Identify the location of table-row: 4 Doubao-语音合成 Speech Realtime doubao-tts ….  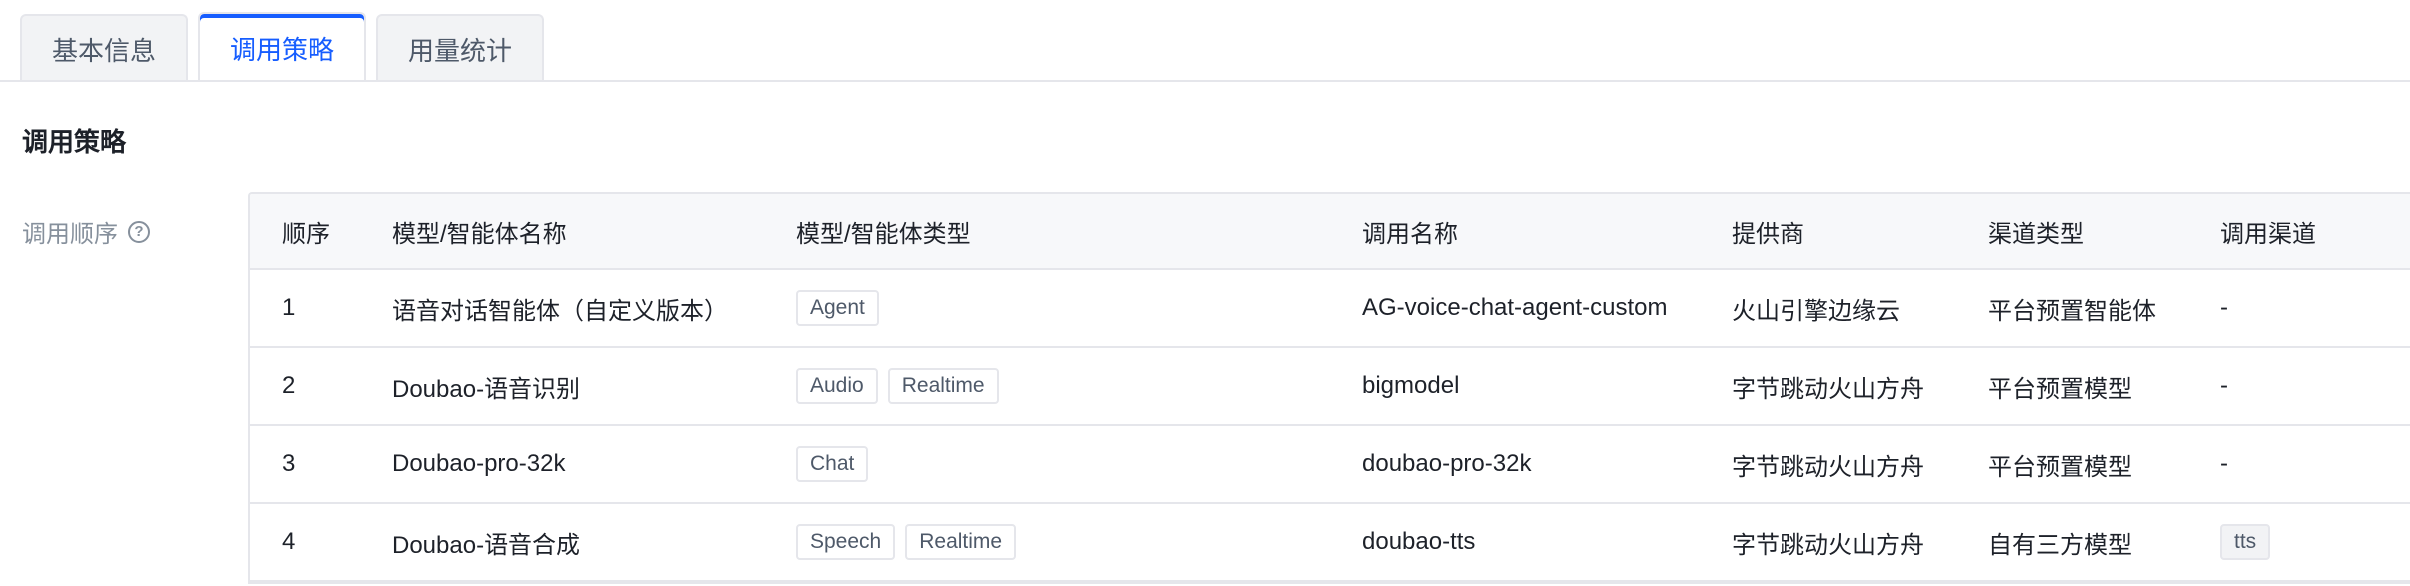
(1330, 542).